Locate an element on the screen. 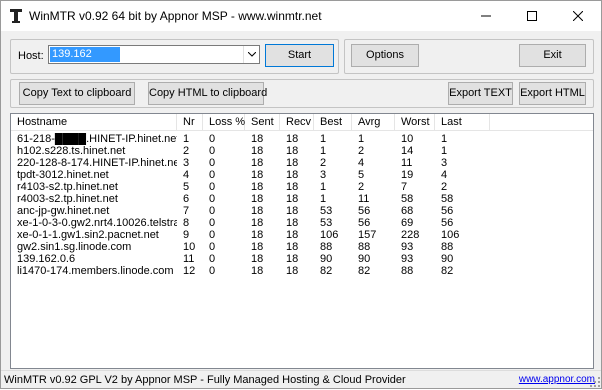 The width and height of the screenshot is (602, 390). resize-grip-icon is located at coordinates (595, 382).